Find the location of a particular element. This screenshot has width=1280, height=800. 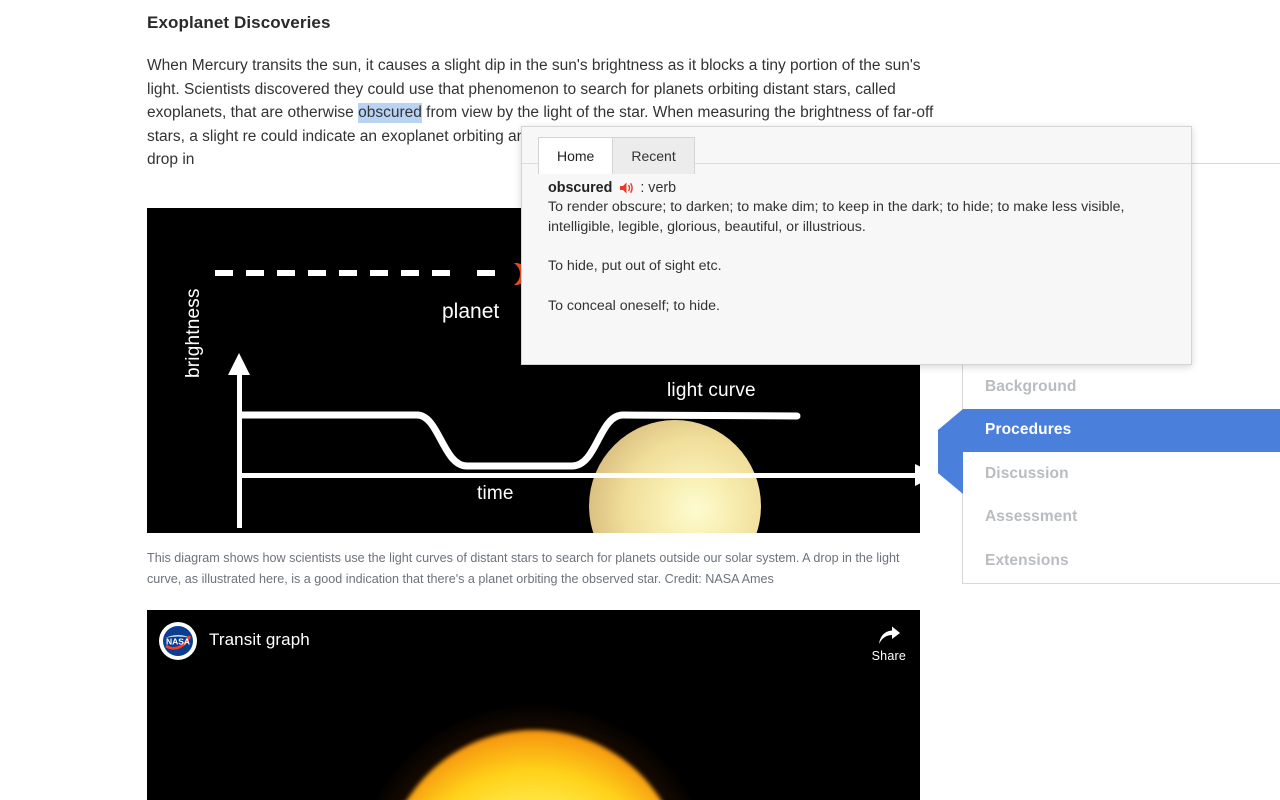

sidebar-item-assessment: Assessment is located at coordinates (1121, 518).